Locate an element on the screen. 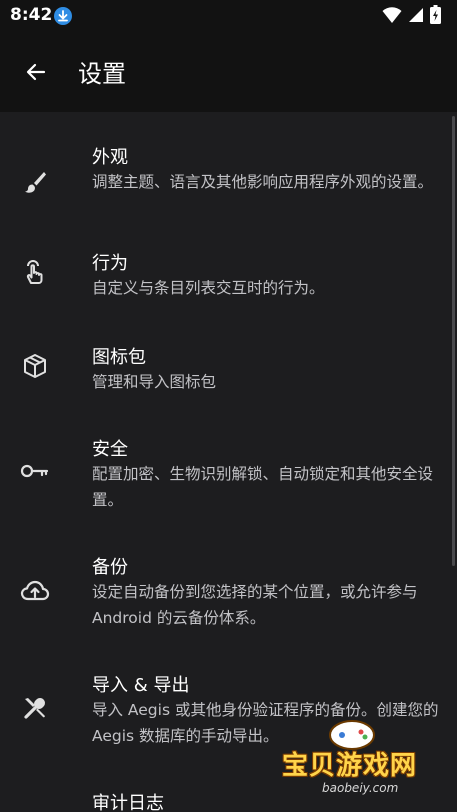  settings-item-icon-packs: 图标包 管理和导入图标包 is located at coordinates (228, 378).